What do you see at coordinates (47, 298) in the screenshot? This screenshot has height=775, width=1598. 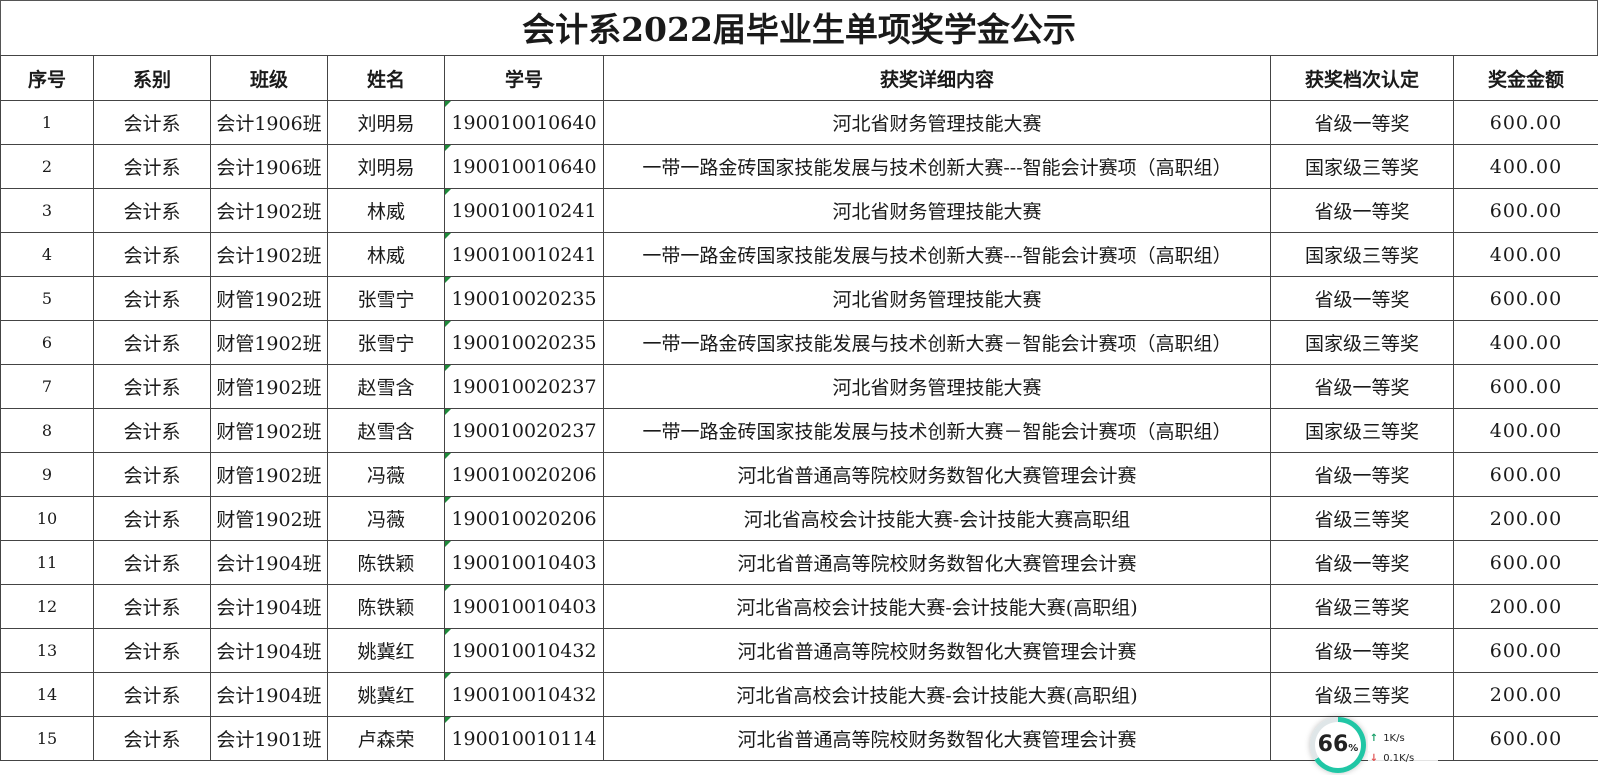 I see `cell-index: 5` at bounding box center [47, 298].